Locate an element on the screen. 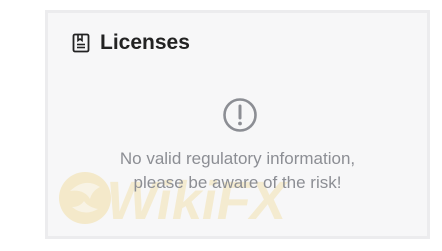 The image size is (442, 251). message-line-2: please be aware of the risk! is located at coordinates (237, 182).